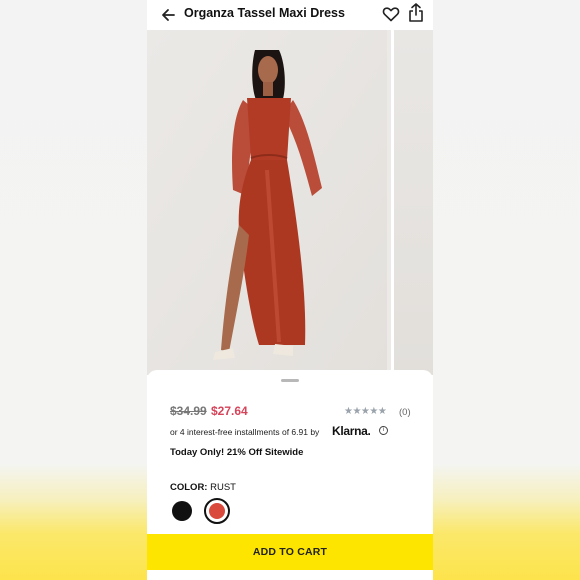 The image size is (580, 580). What do you see at coordinates (223, 487) in the screenshot?
I see `selected-color-name: RUST` at bounding box center [223, 487].